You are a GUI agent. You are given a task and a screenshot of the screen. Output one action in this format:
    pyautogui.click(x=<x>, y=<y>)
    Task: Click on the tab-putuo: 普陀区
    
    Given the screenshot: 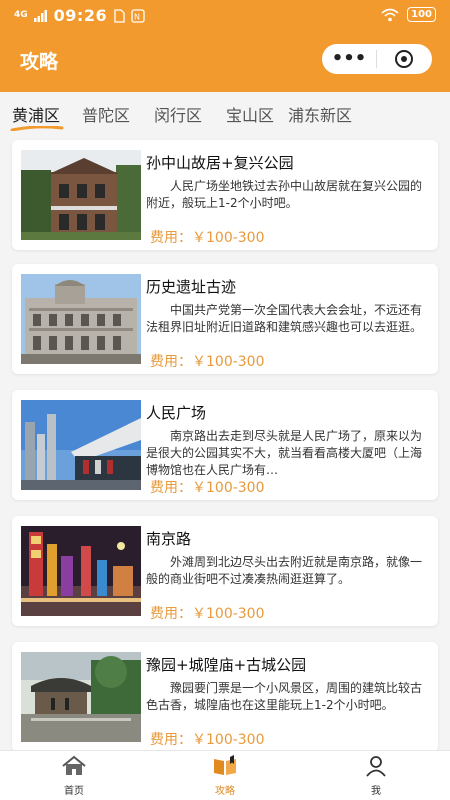 What is the action you would take?
    pyautogui.click(x=106, y=114)
    